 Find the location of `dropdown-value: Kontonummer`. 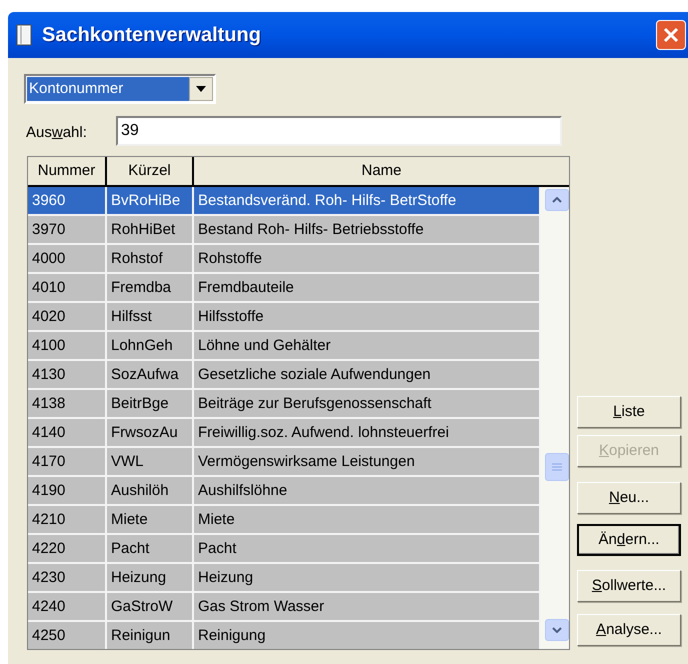

dropdown-value: Kontonummer is located at coordinates (108, 89).